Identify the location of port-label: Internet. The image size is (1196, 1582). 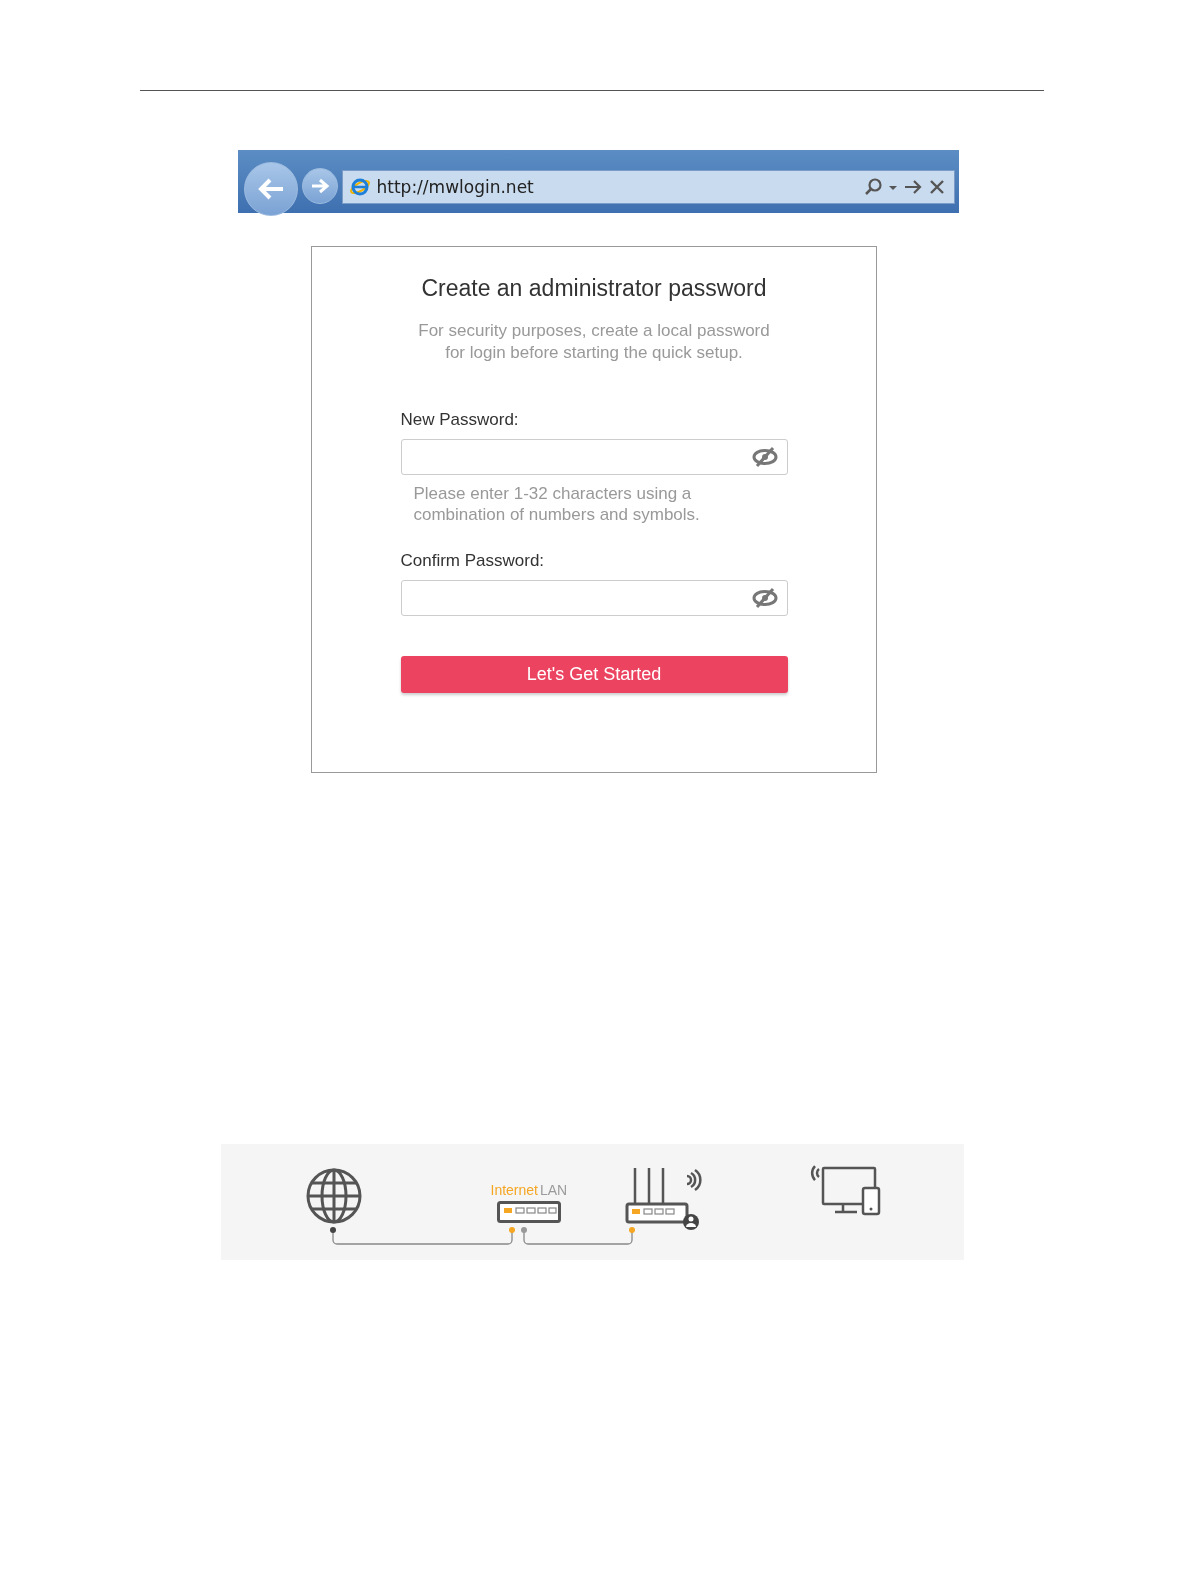
(514, 1190).